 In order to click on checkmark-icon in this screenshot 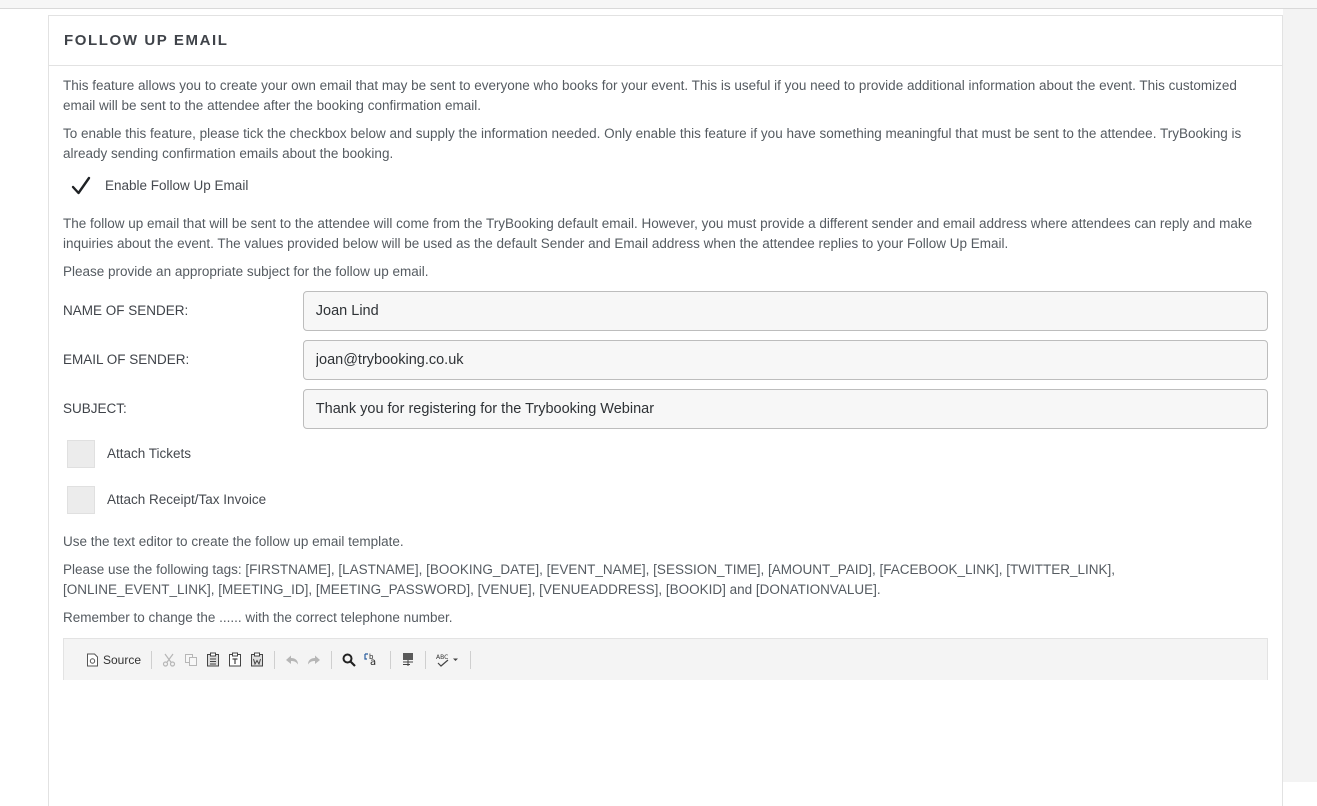, I will do `click(81, 185)`.